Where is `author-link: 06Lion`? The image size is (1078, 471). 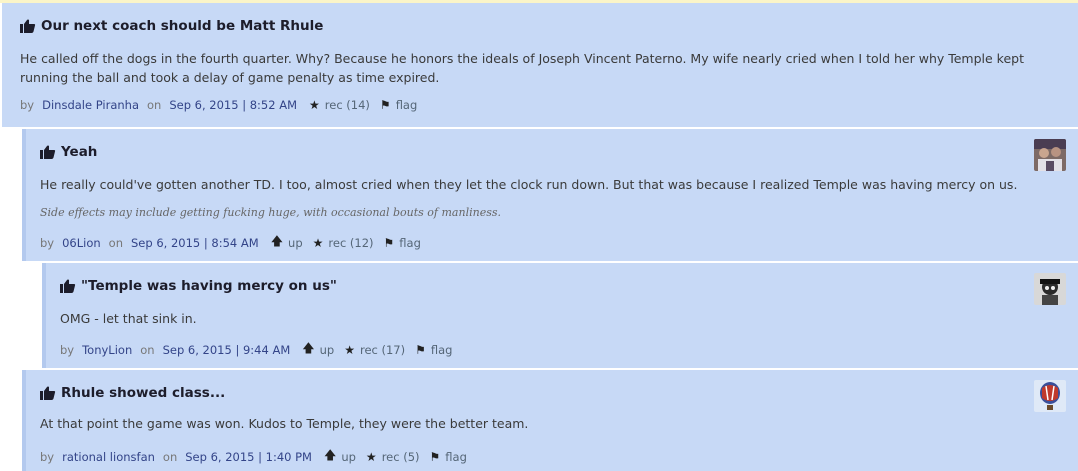 author-link: 06Lion is located at coordinates (81, 243).